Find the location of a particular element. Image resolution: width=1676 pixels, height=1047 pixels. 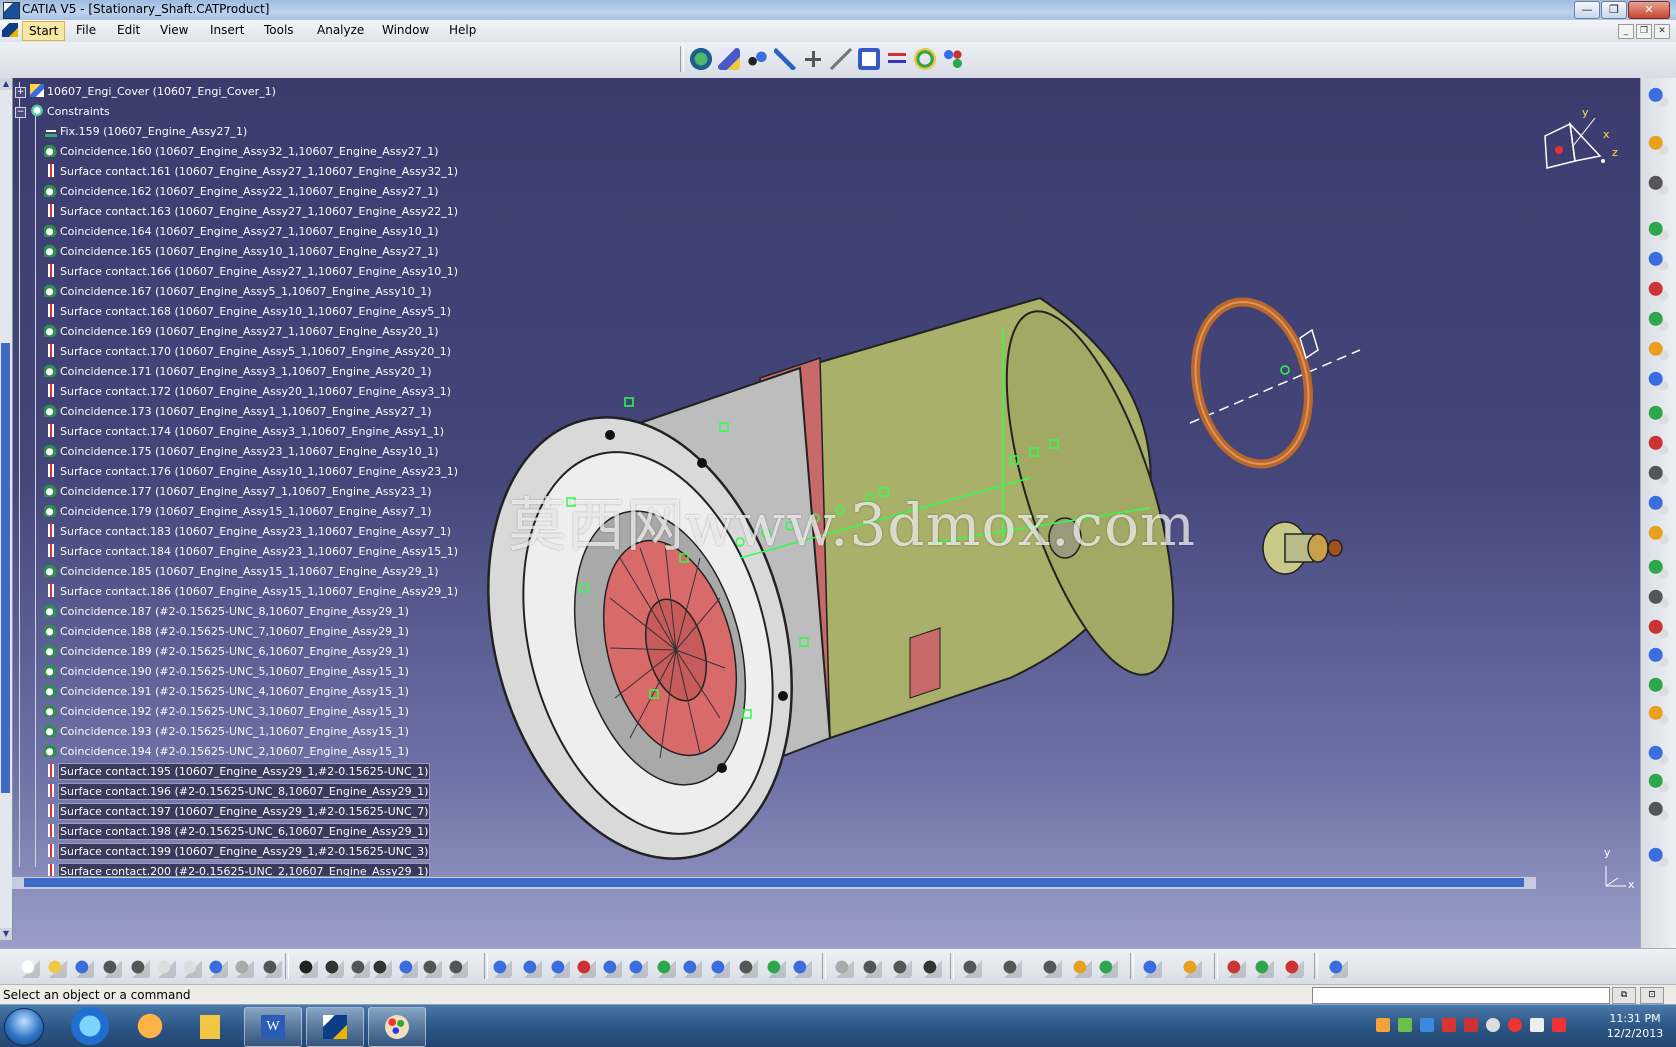

gear-icon is located at coordinates (1659, 97).